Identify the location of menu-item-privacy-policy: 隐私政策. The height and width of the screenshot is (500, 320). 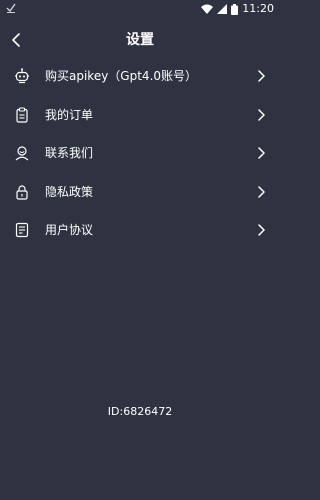
(140, 192).